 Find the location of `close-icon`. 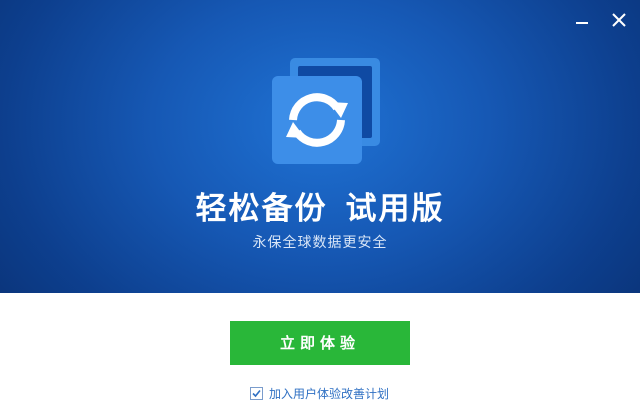

close-icon is located at coordinates (619, 20).